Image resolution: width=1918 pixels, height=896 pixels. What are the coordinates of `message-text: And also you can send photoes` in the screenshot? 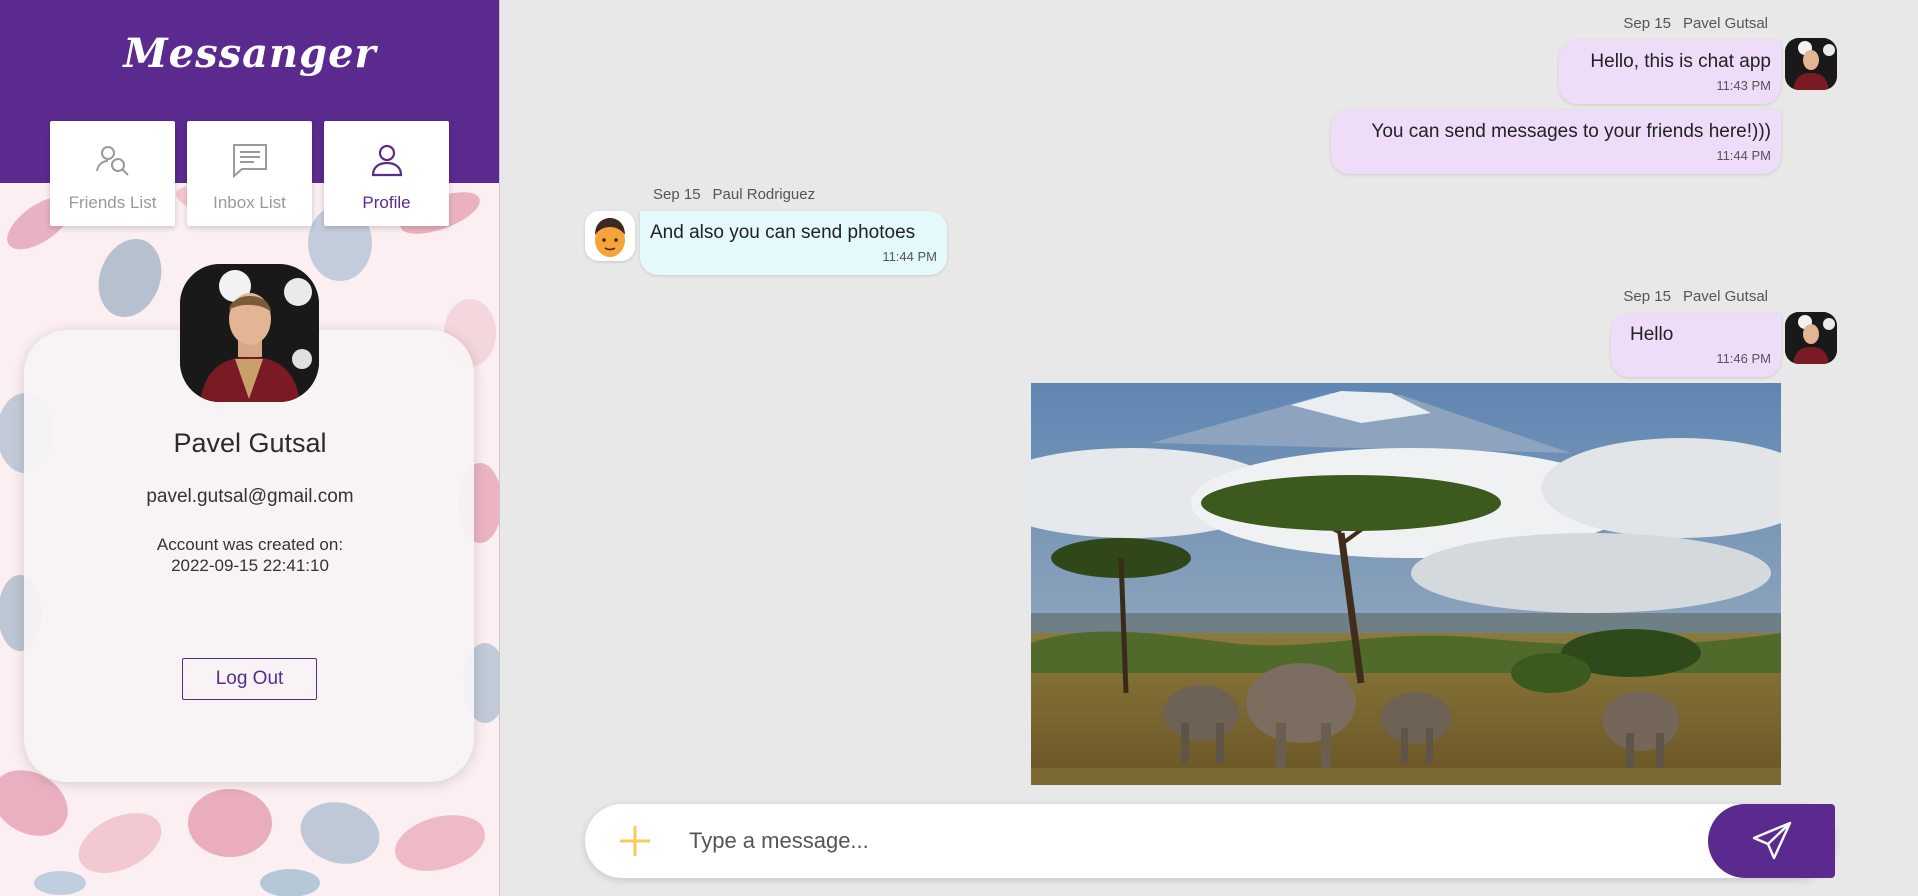 It's located at (783, 232).